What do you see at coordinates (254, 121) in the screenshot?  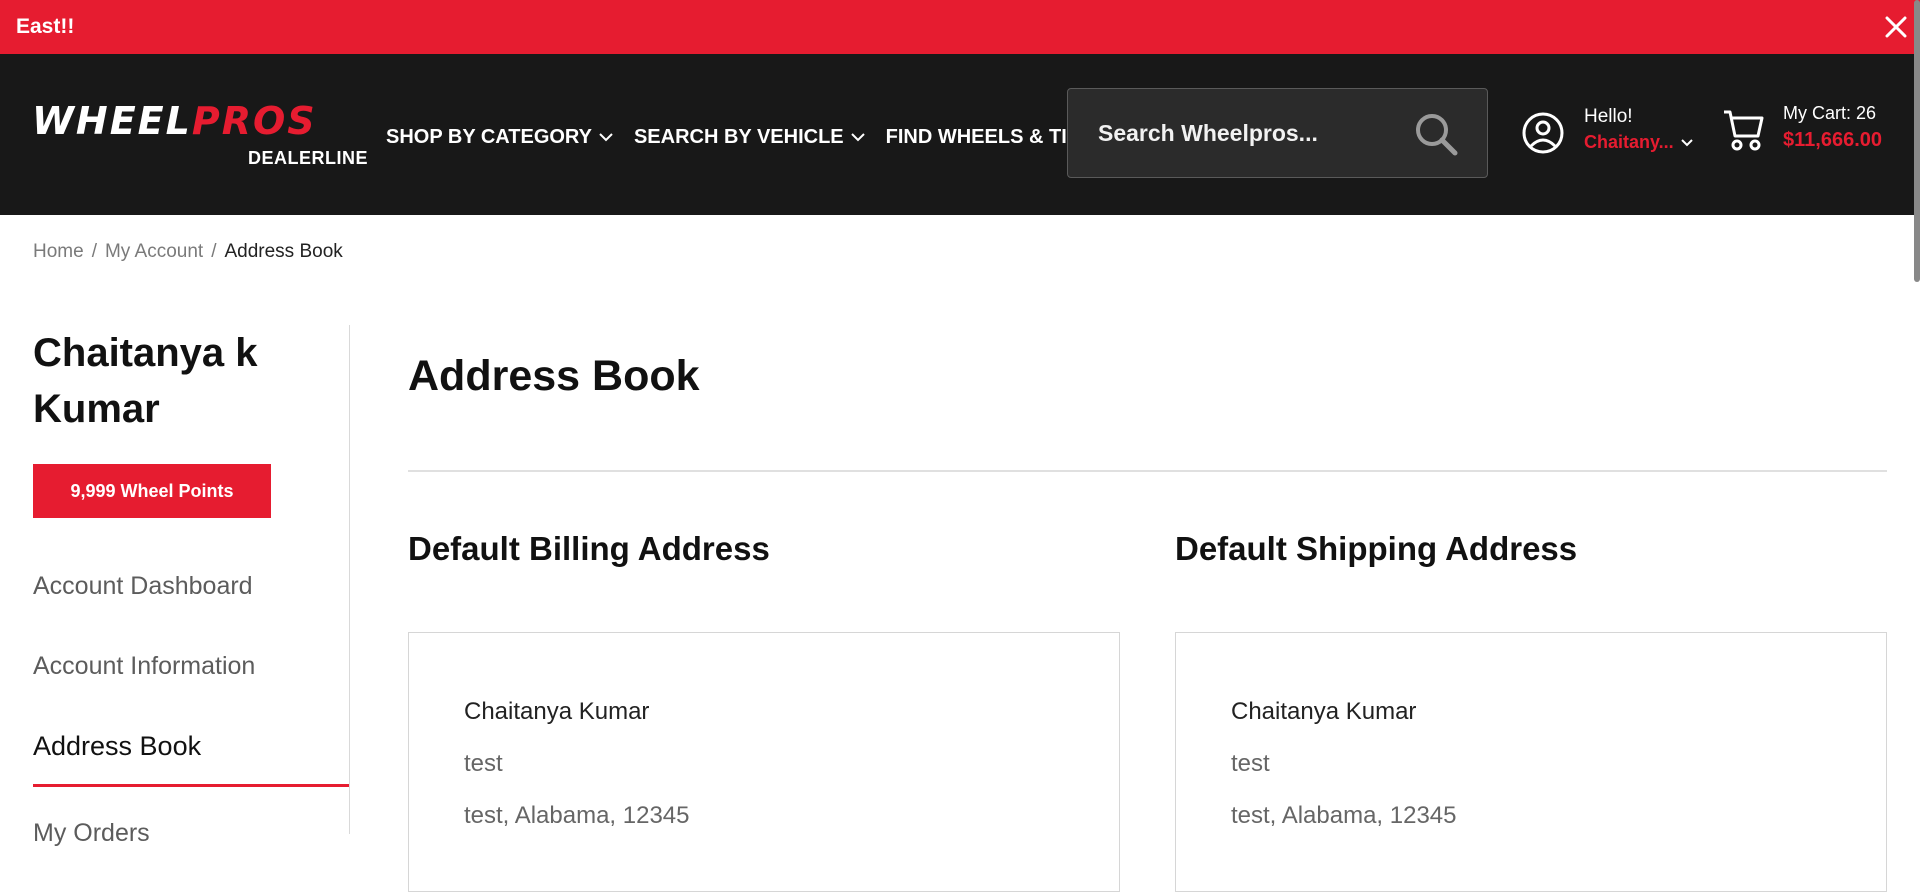 I see `logo-pros-text: PROS` at bounding box center [254, 121].